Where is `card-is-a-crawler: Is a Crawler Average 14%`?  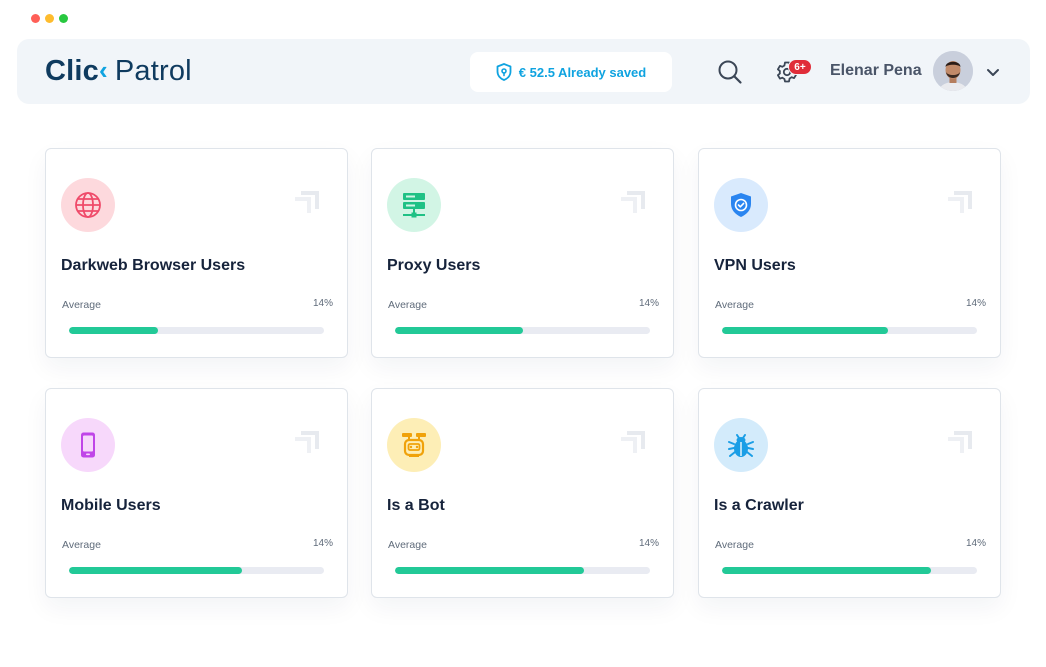
card-is-a-crawler: Is a Crawler Average 14% is located at coordinates (849, 493).